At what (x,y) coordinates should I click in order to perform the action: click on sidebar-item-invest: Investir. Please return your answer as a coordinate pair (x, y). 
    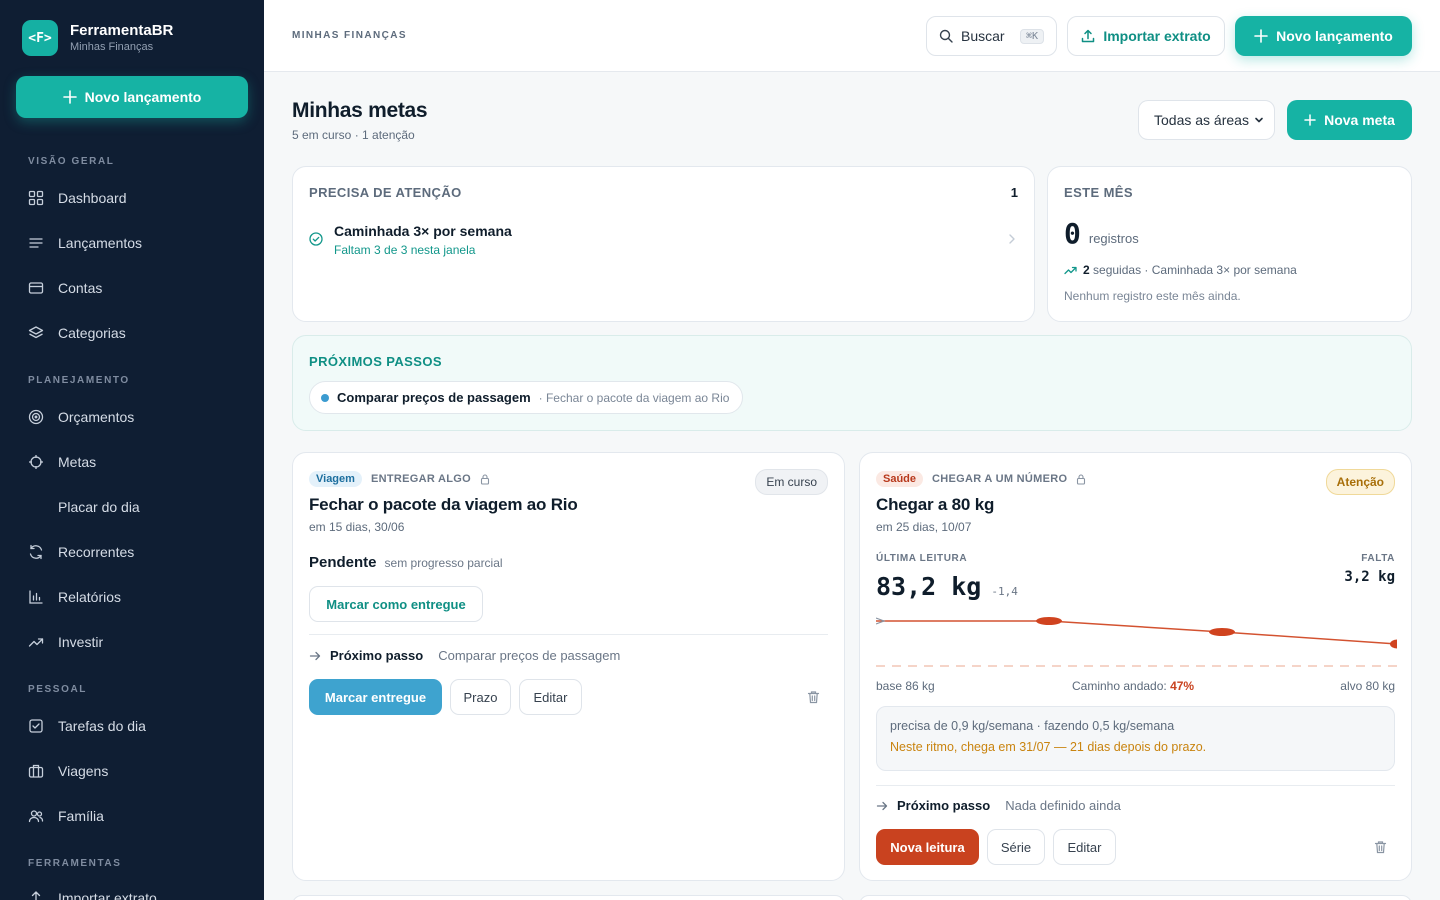
    Looking at the image, I should click on (65, 642).